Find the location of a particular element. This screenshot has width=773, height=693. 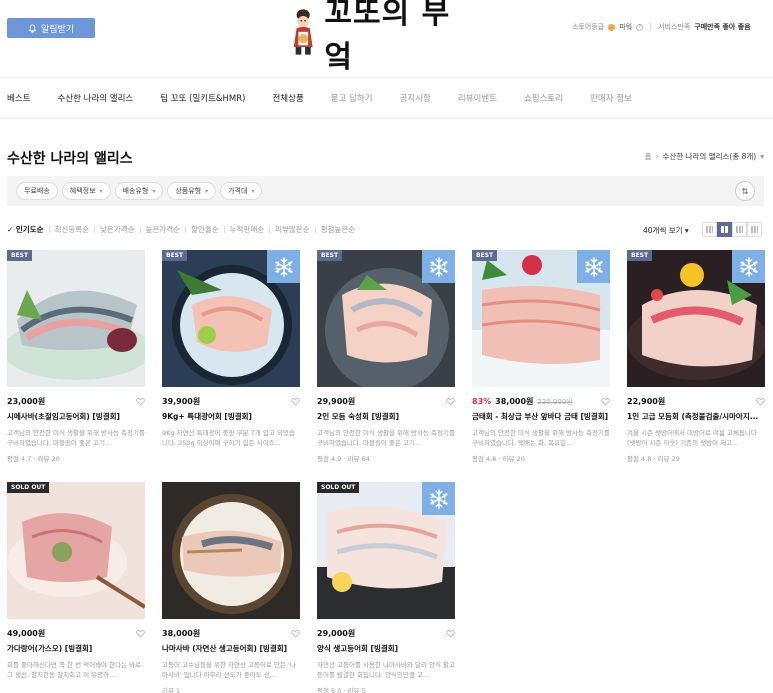

product-name: 시메사바(초절임고등어회) [빙결회] is located at coordinates (76, 416).